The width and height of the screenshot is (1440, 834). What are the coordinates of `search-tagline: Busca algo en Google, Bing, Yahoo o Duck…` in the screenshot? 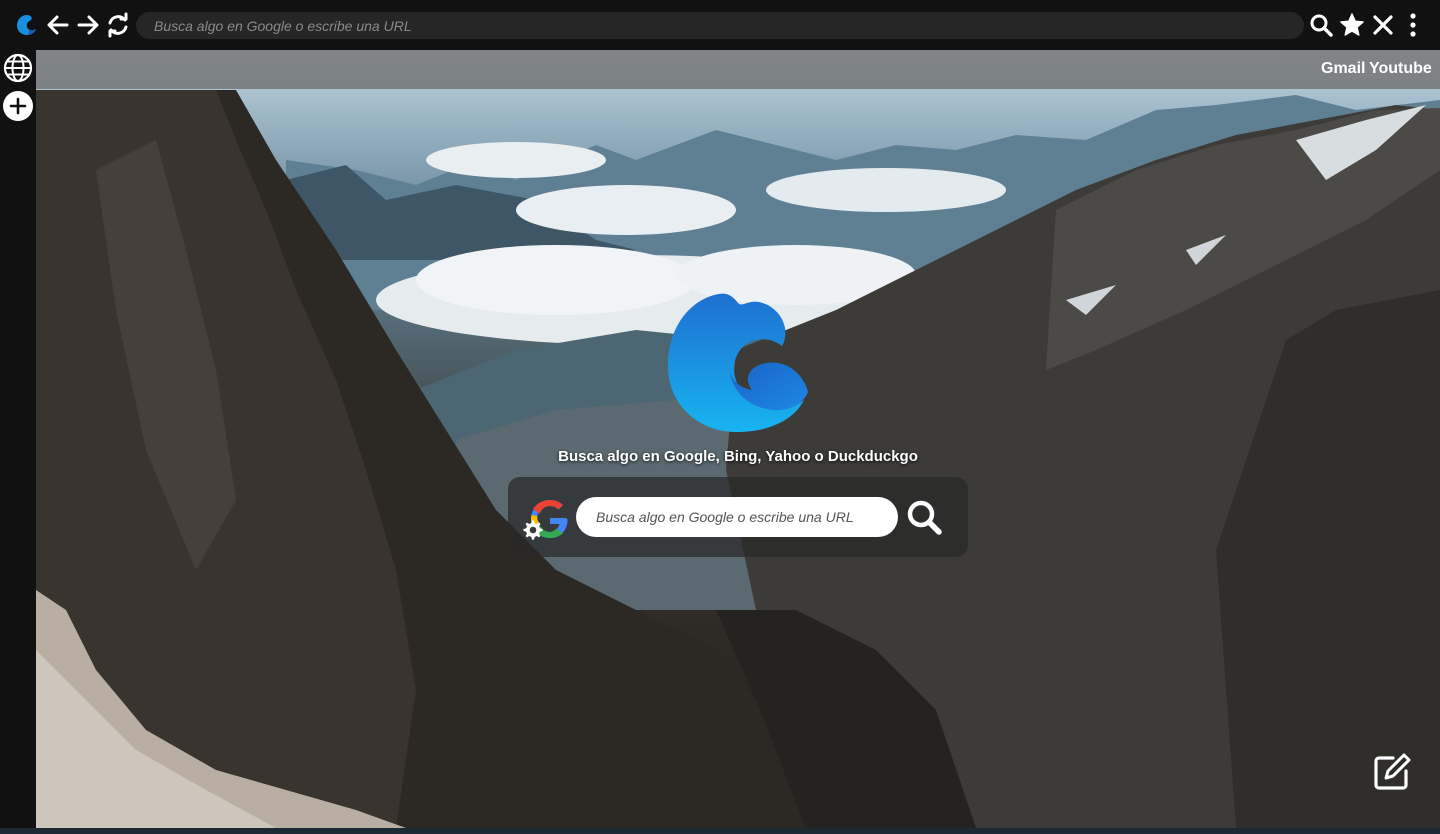 It's located at (738, 456).